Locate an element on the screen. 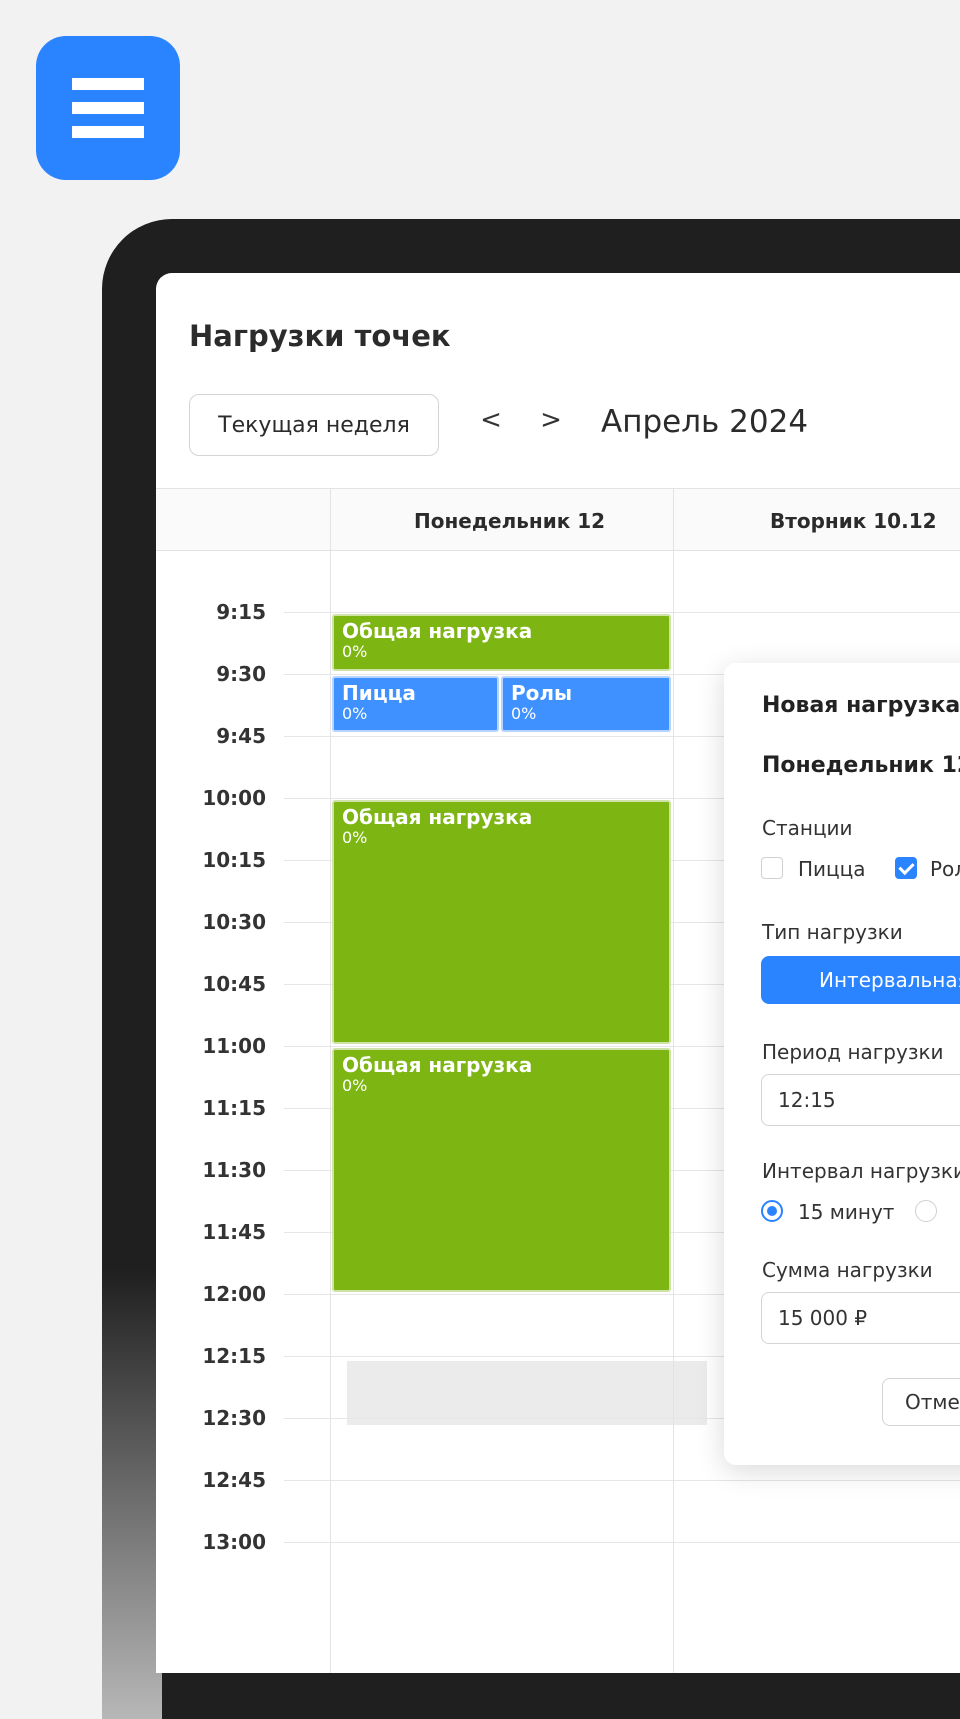  period-input: 12:15 is located at coordinates (860, 1100).